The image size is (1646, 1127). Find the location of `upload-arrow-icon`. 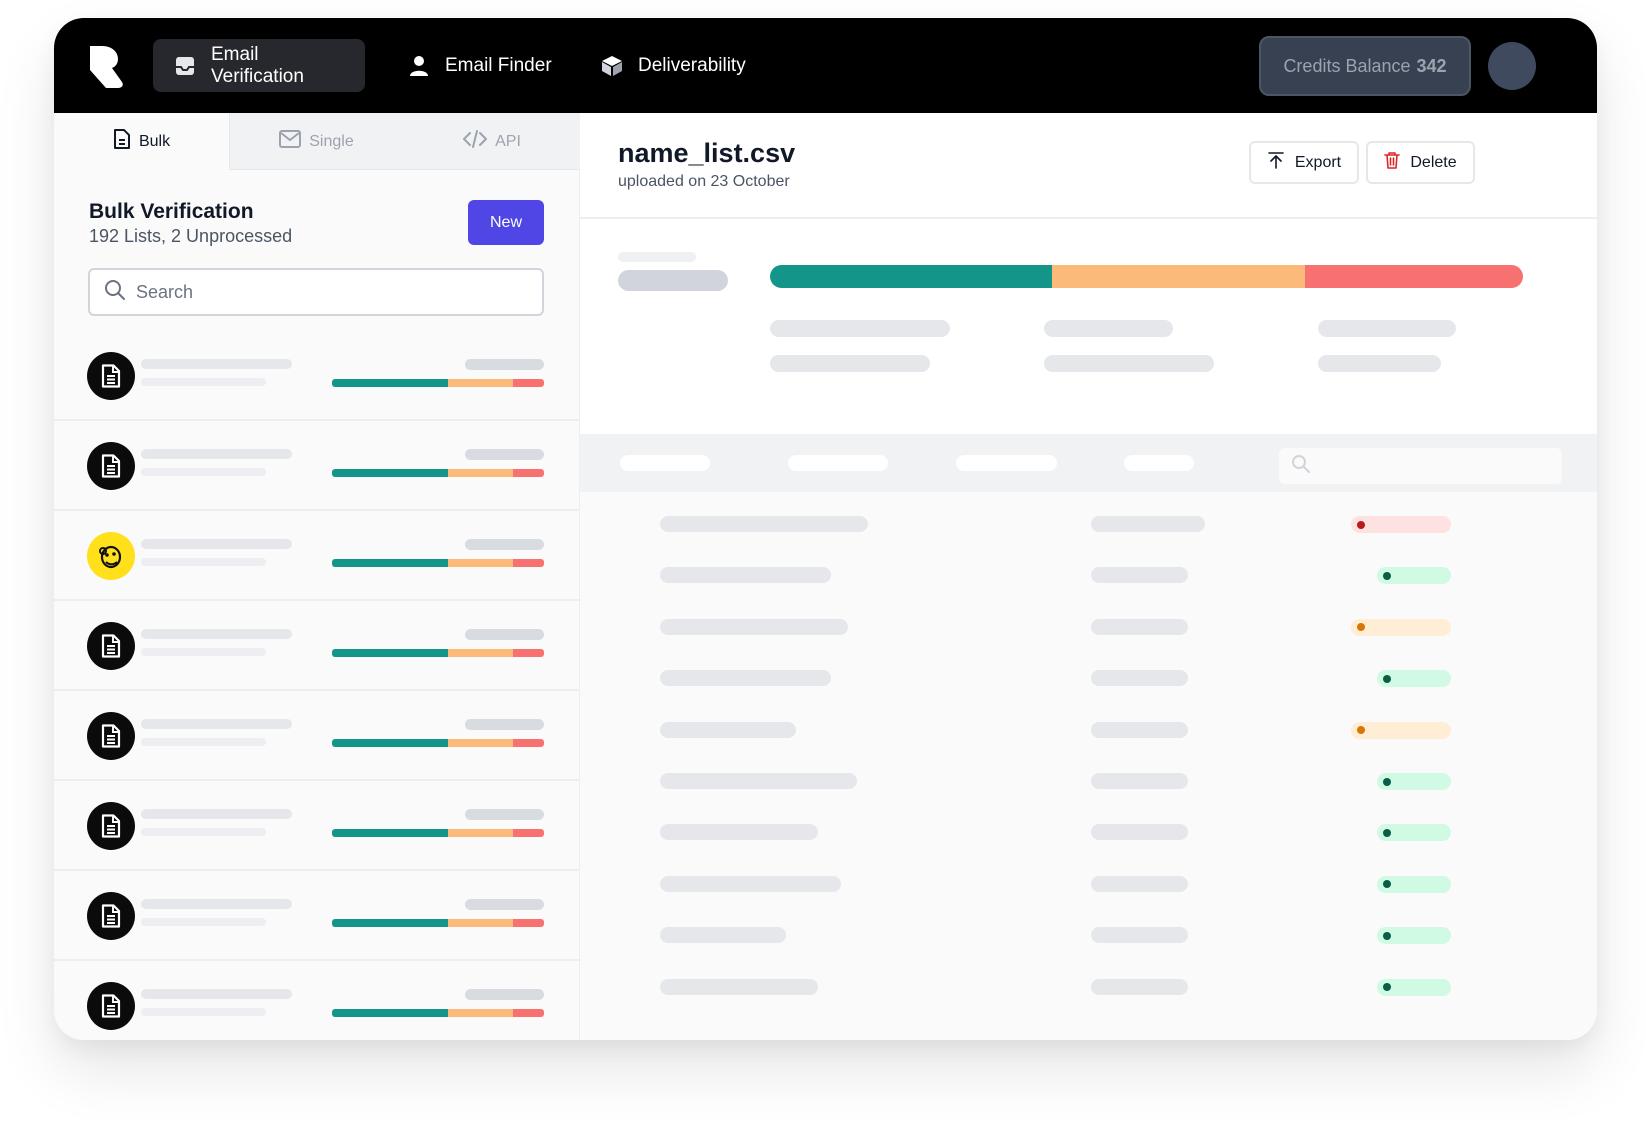

upload-arrow-icon is located at coordinates (1276, 162).